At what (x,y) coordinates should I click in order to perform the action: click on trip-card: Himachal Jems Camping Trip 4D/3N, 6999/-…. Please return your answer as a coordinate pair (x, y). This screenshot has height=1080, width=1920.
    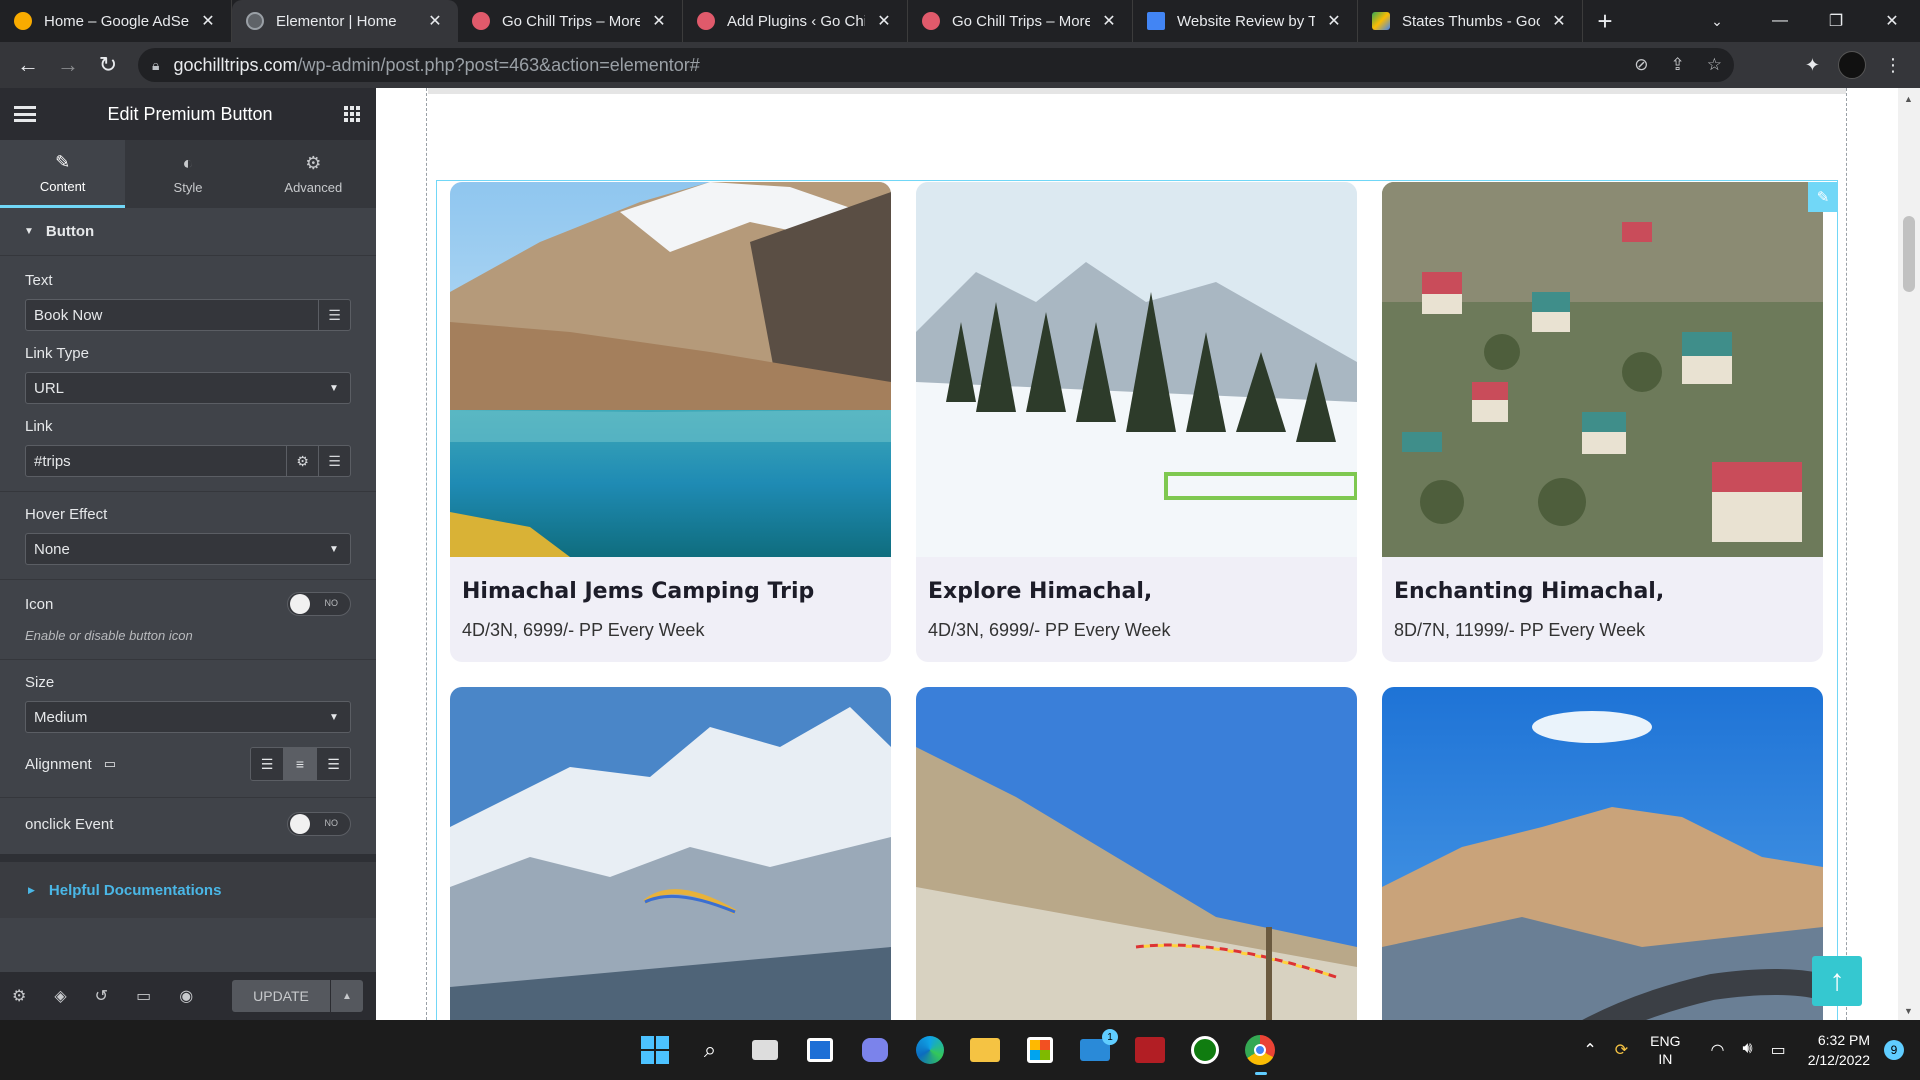
    Looking at the image, I should click on (670, 422).